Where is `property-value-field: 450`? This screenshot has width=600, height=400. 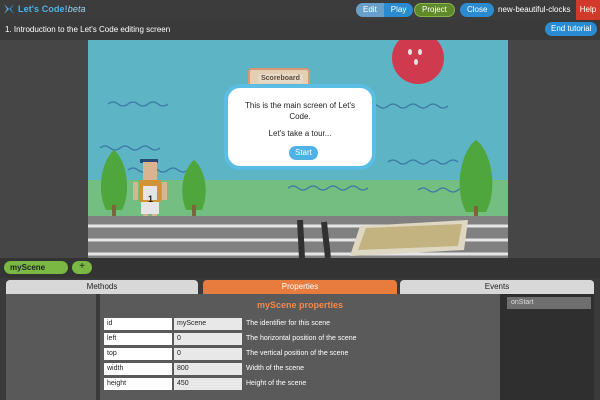 property-value-field: 450 is located at coordinates (208, 384).